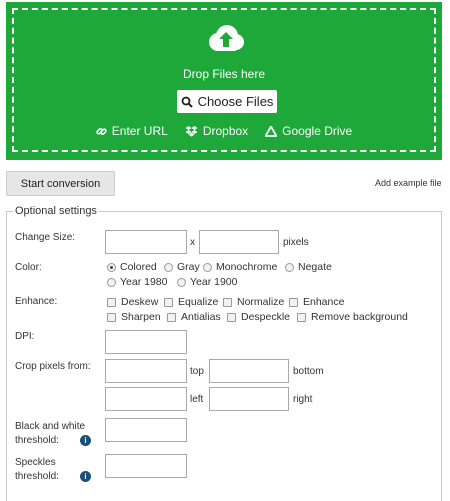  Describe the element at coordinates (261, 302) in the screenshot. I see `enhance-option-label: Normalize` at that location.